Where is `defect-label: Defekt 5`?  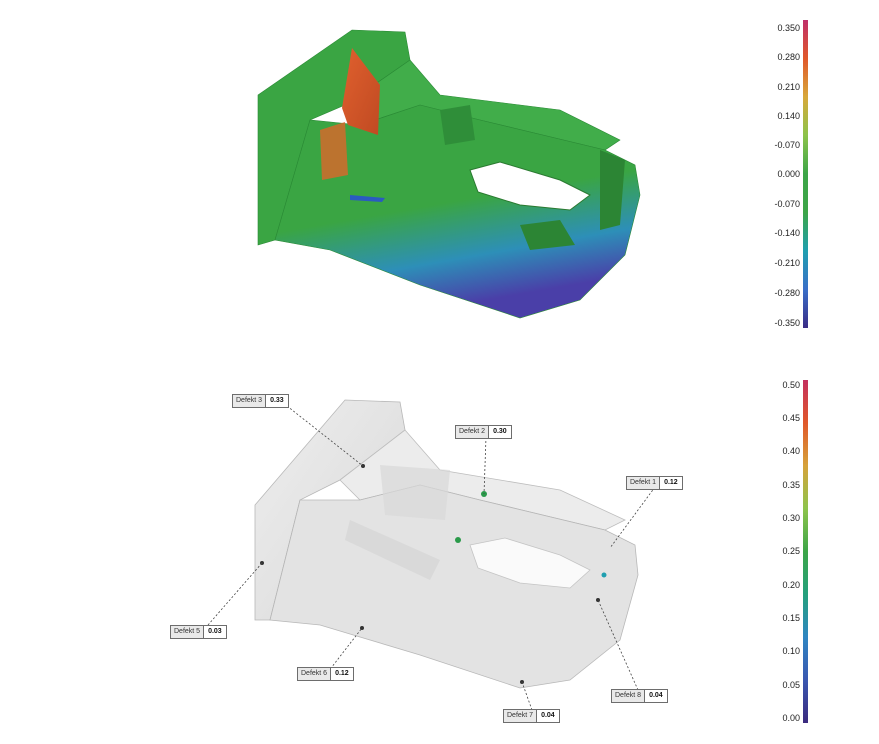
defect-label: Defekt 5 is located at coordinates (187, 631).